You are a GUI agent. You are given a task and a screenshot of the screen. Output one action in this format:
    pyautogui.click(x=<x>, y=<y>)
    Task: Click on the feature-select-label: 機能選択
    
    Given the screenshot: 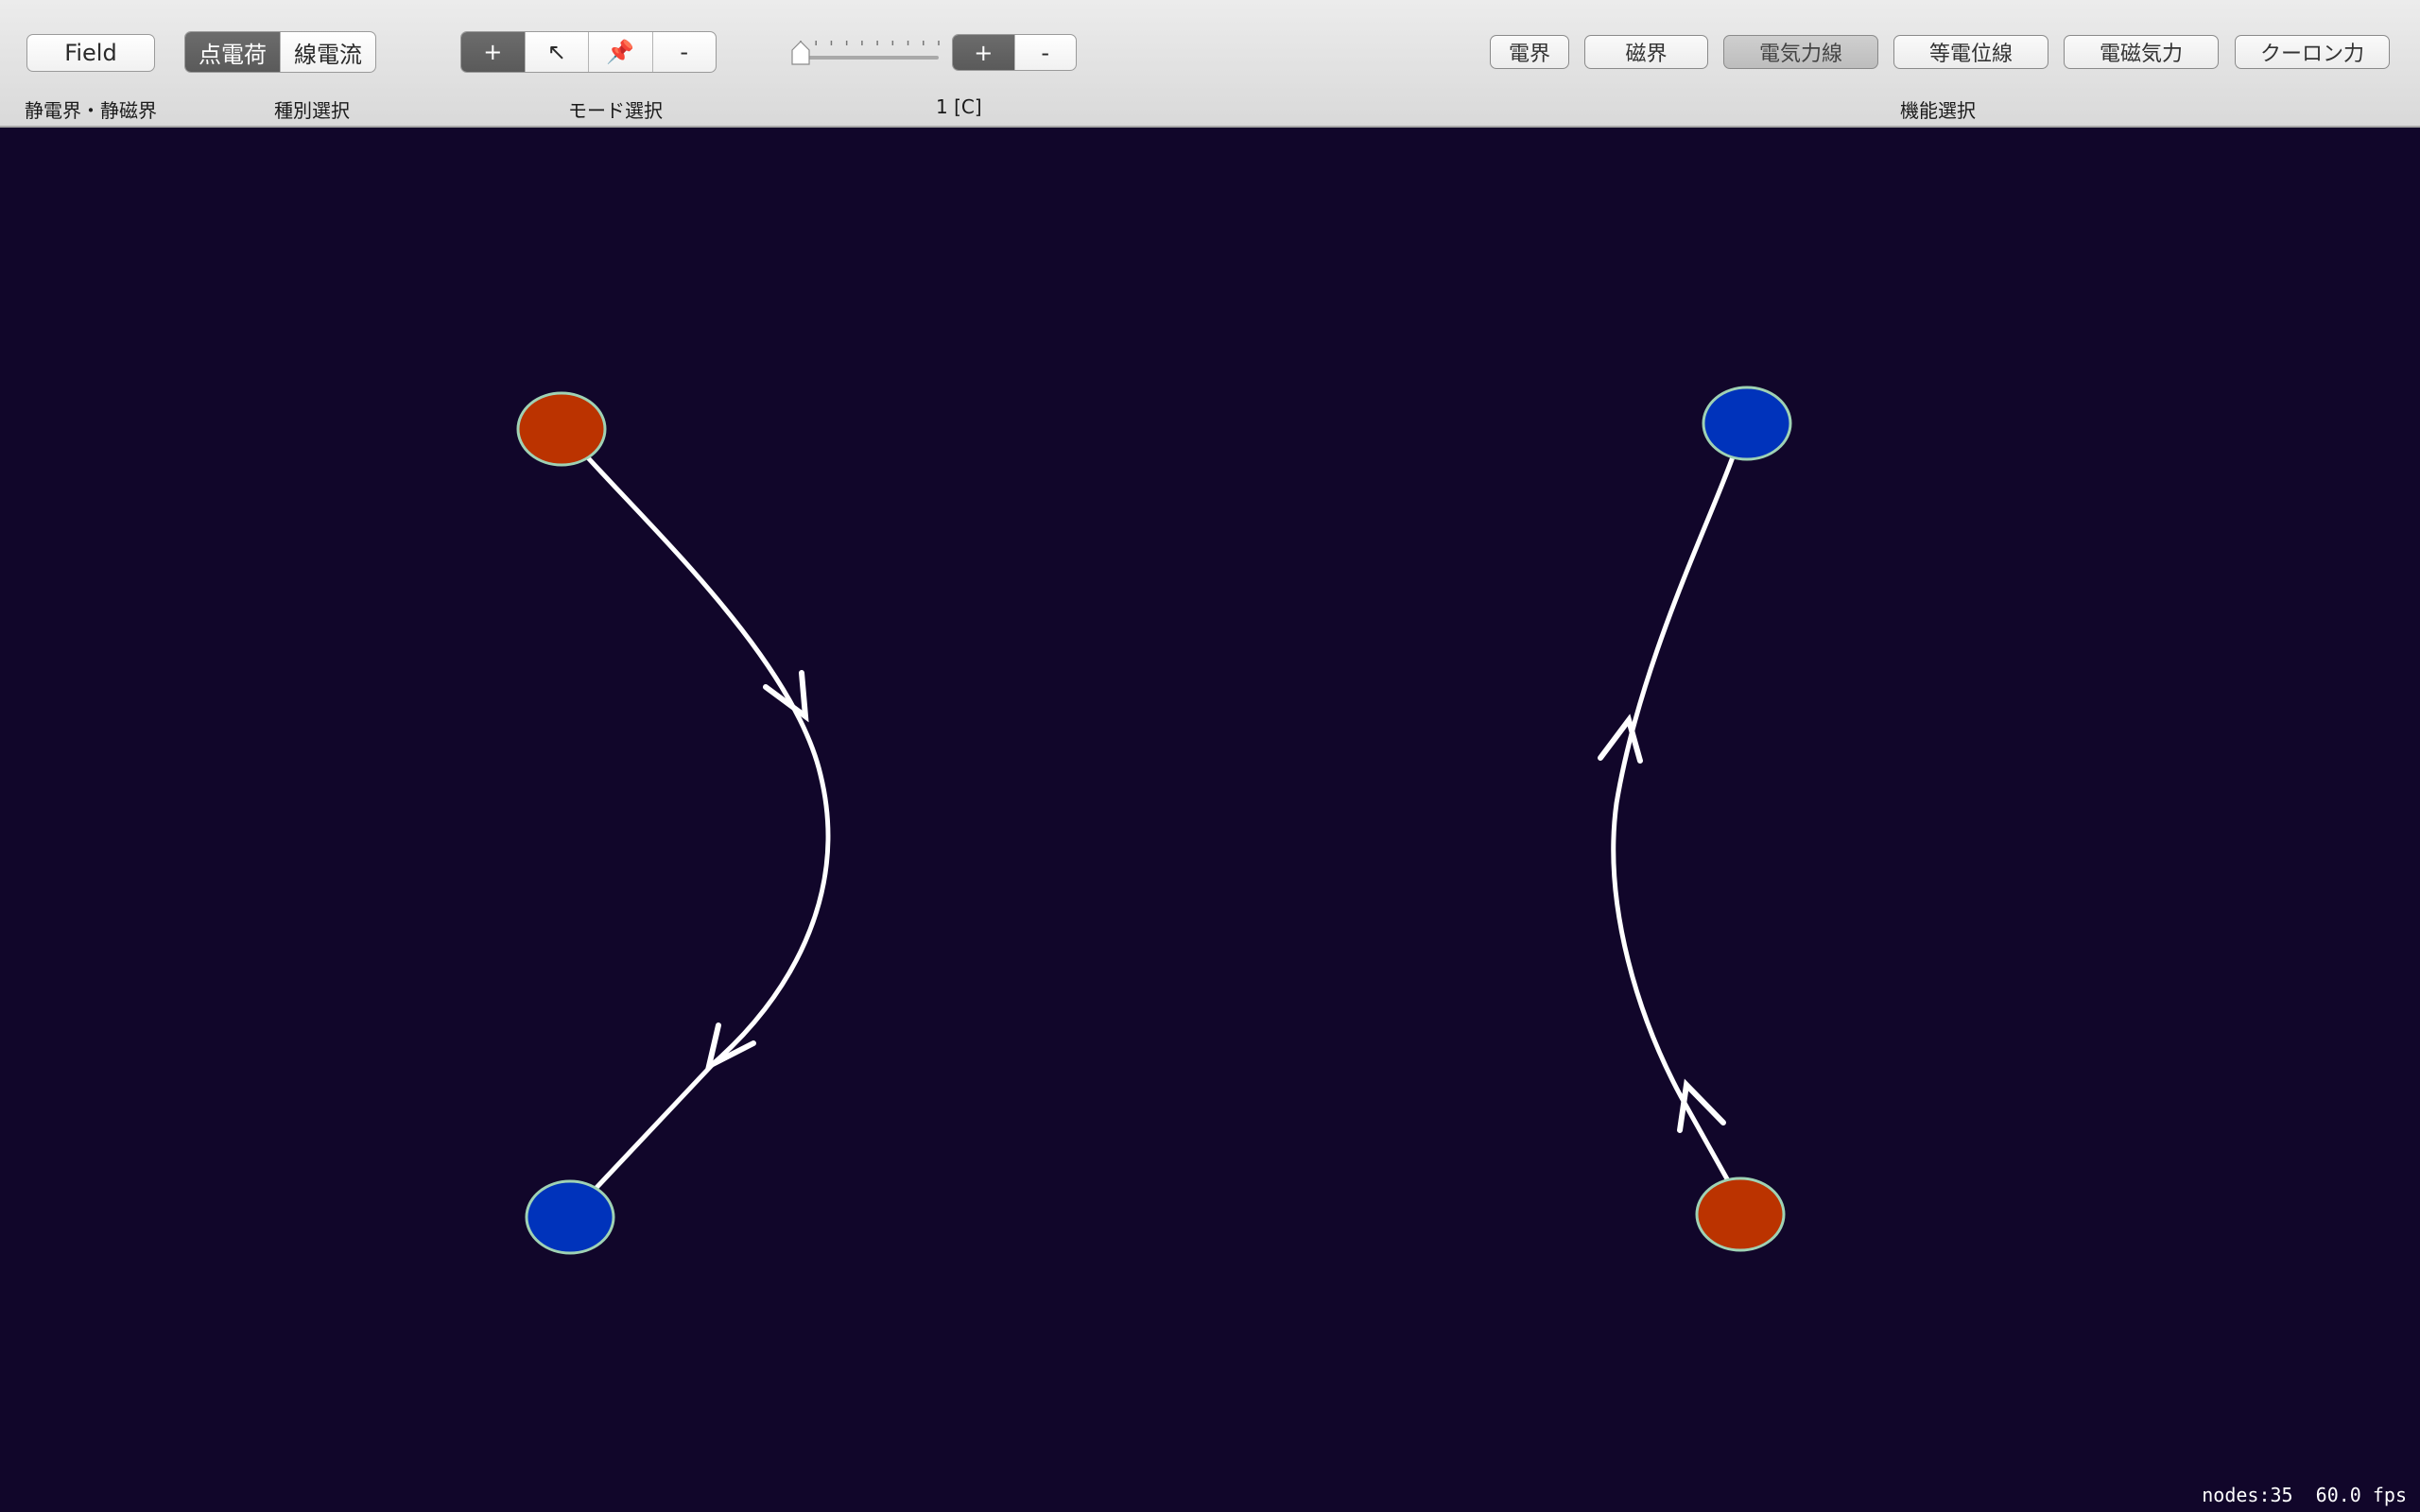 What is the action you would take?
    pyautogui.click(x=1938, y=110)
    